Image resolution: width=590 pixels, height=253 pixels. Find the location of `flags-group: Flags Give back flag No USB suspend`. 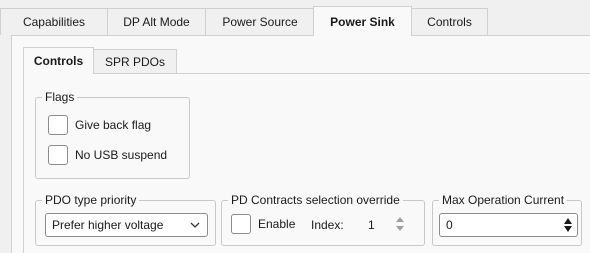

flags-group: Flags Give back flag No USB suspend is located at coordinates (112, 134).